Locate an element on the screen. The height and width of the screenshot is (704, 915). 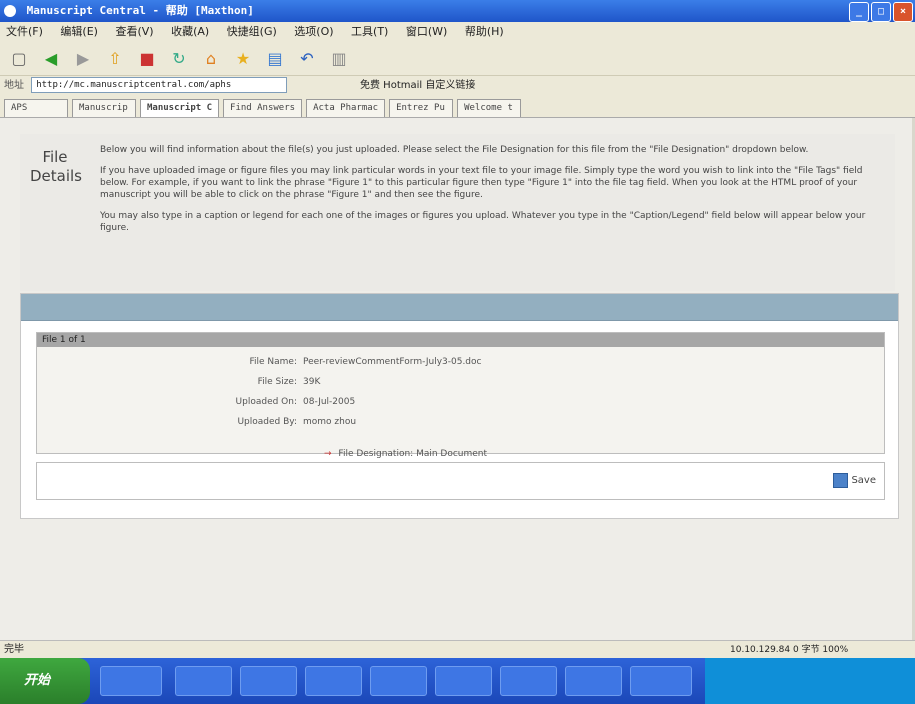
menu-tools: 工具(T) is located at coordinates (369, 31).